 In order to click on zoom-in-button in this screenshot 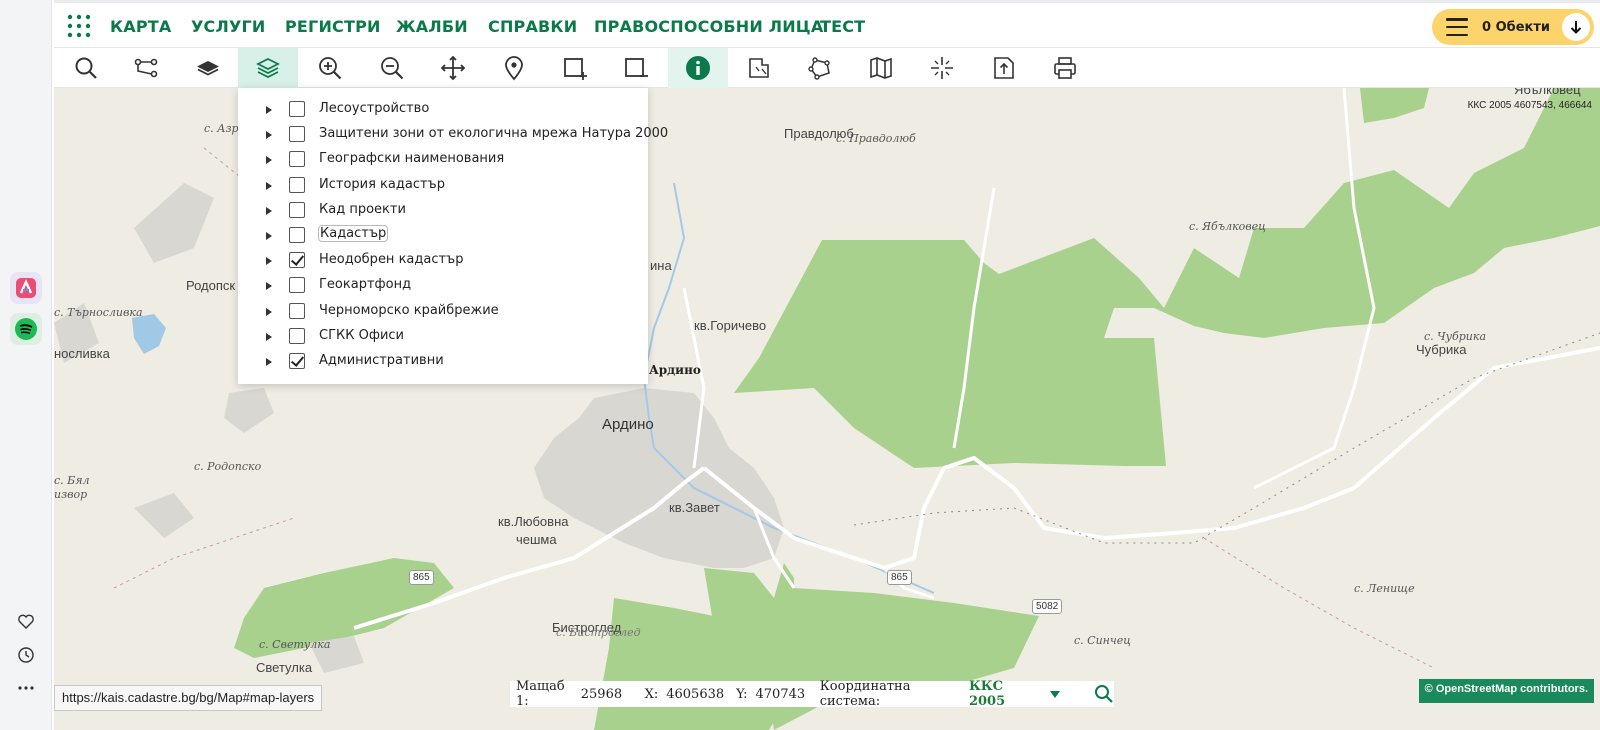, I will do `click(330, 68)`.